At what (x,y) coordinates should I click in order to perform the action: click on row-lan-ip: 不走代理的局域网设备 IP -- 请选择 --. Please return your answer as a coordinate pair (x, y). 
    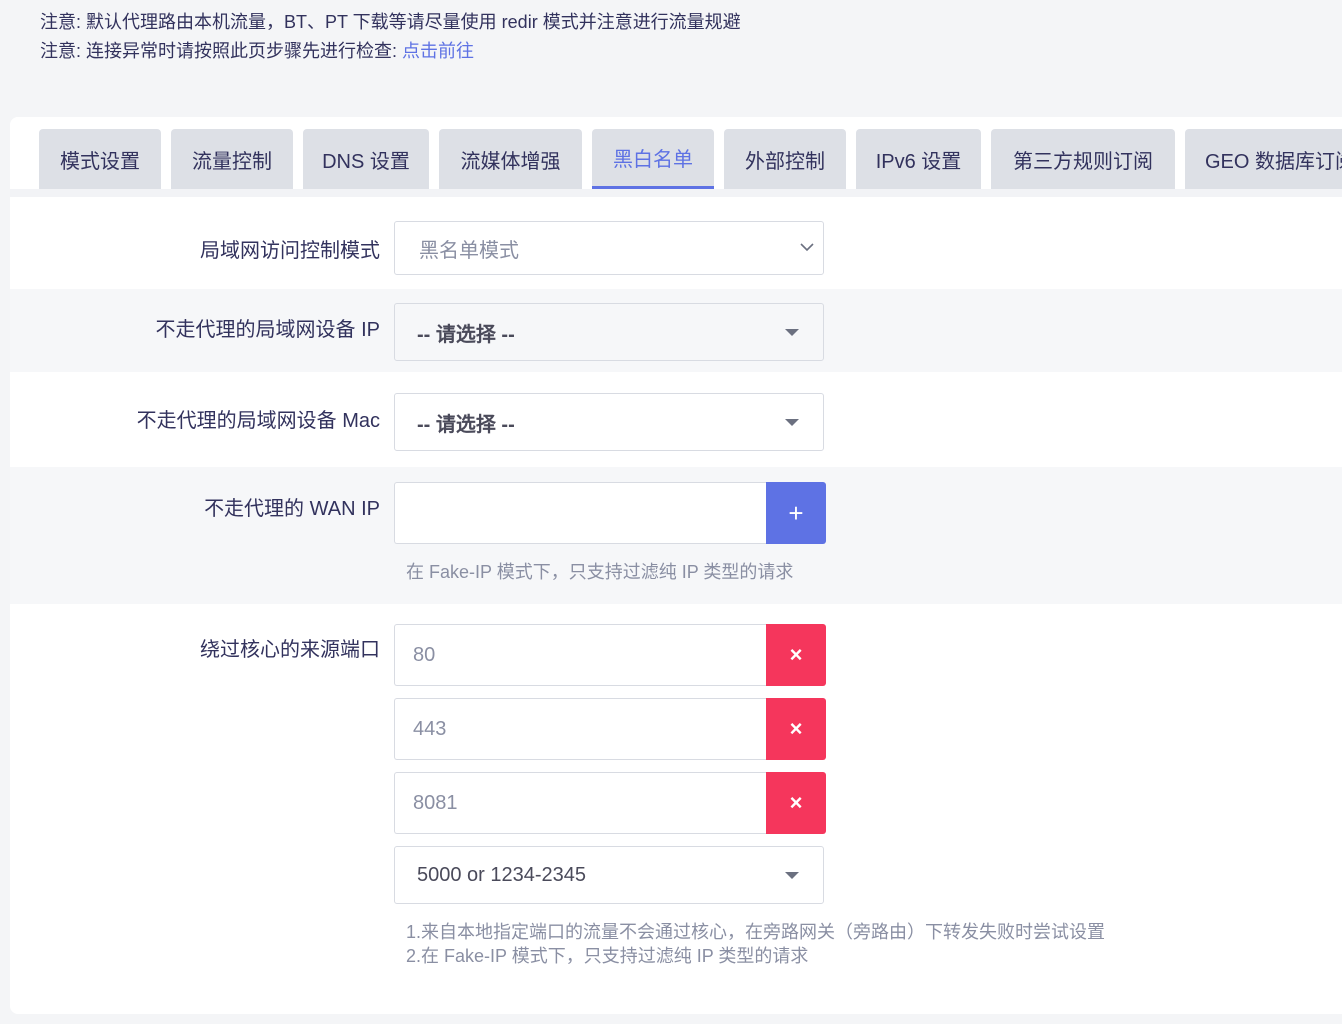
    Looking at the image, I should click on (676, 330).